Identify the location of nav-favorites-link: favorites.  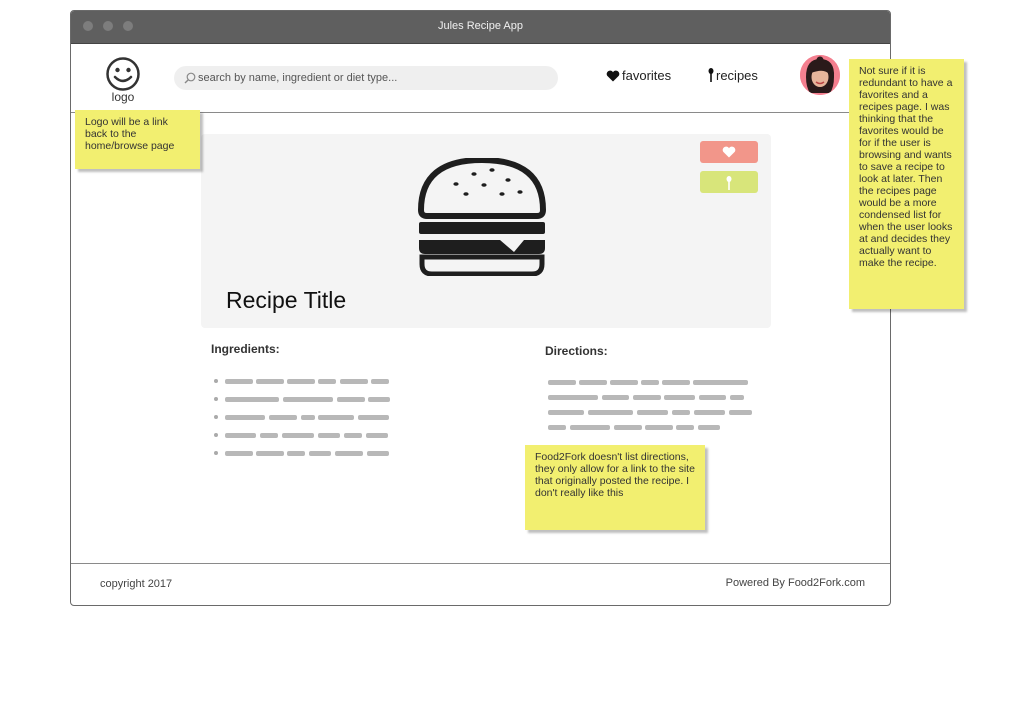
(638, 75).